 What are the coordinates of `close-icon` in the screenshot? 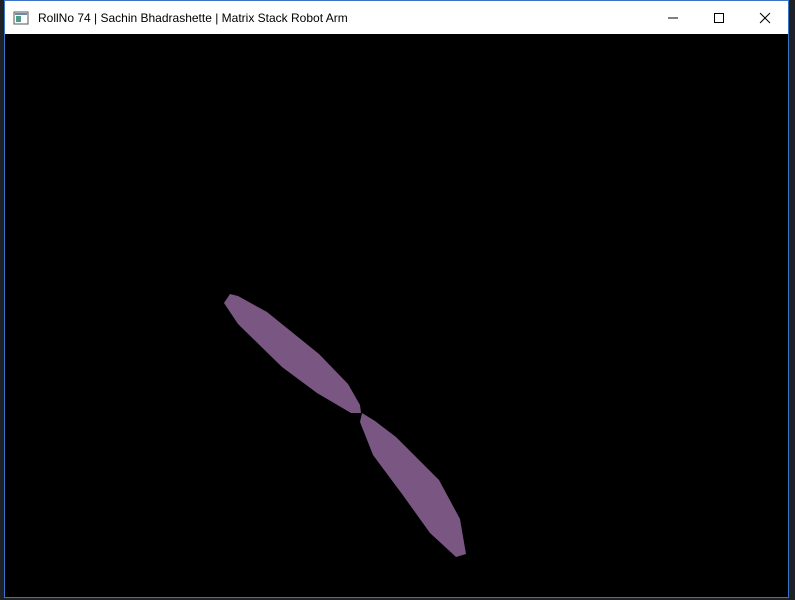 It's located at (765, 17).